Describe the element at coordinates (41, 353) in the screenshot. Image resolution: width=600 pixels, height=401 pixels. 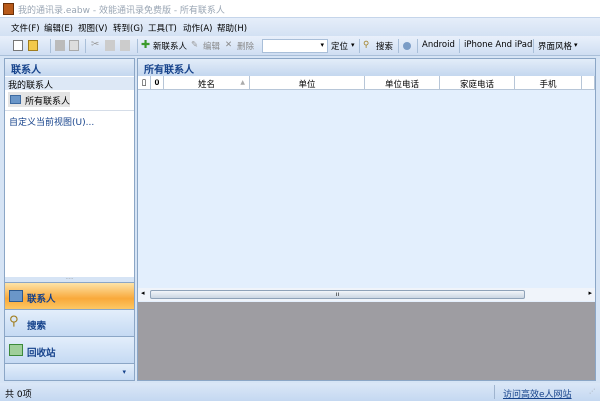
I see `nav-label: 回收站` at that location.